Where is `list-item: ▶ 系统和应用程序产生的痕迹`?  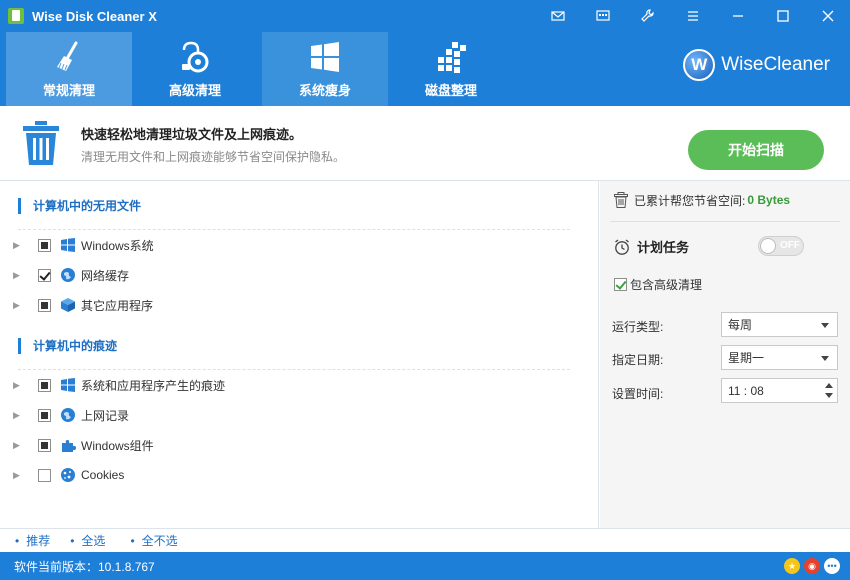
list-item: ▶ 系统和应用程序产生的痕迹 is located at coordinates (295, 385).